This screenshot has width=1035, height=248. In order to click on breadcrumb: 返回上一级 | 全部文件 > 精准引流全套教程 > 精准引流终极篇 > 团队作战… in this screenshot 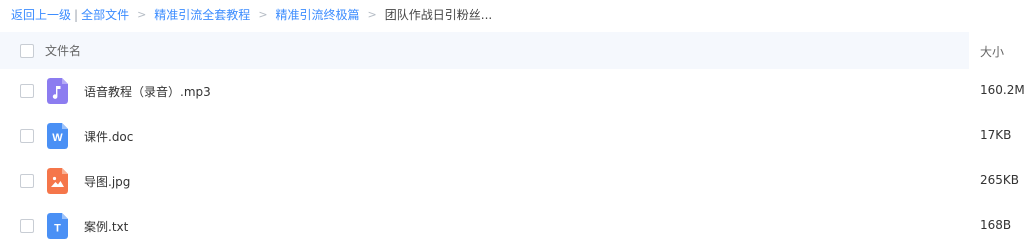, I will do `click(251, 15)`.